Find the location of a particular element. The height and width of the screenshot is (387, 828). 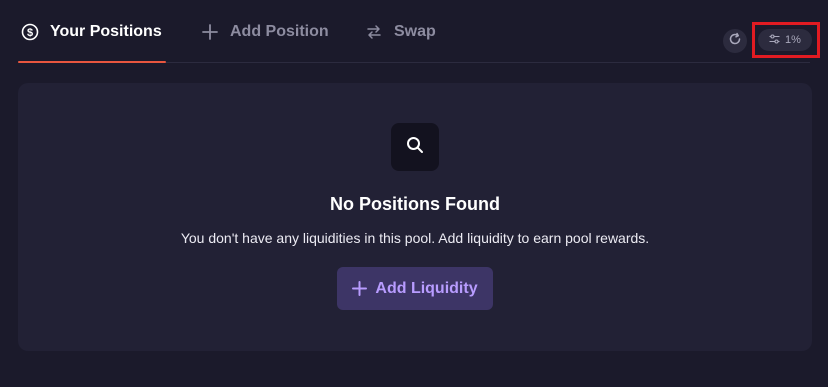

tab-label: Swap is located at coordinates (415, 31).